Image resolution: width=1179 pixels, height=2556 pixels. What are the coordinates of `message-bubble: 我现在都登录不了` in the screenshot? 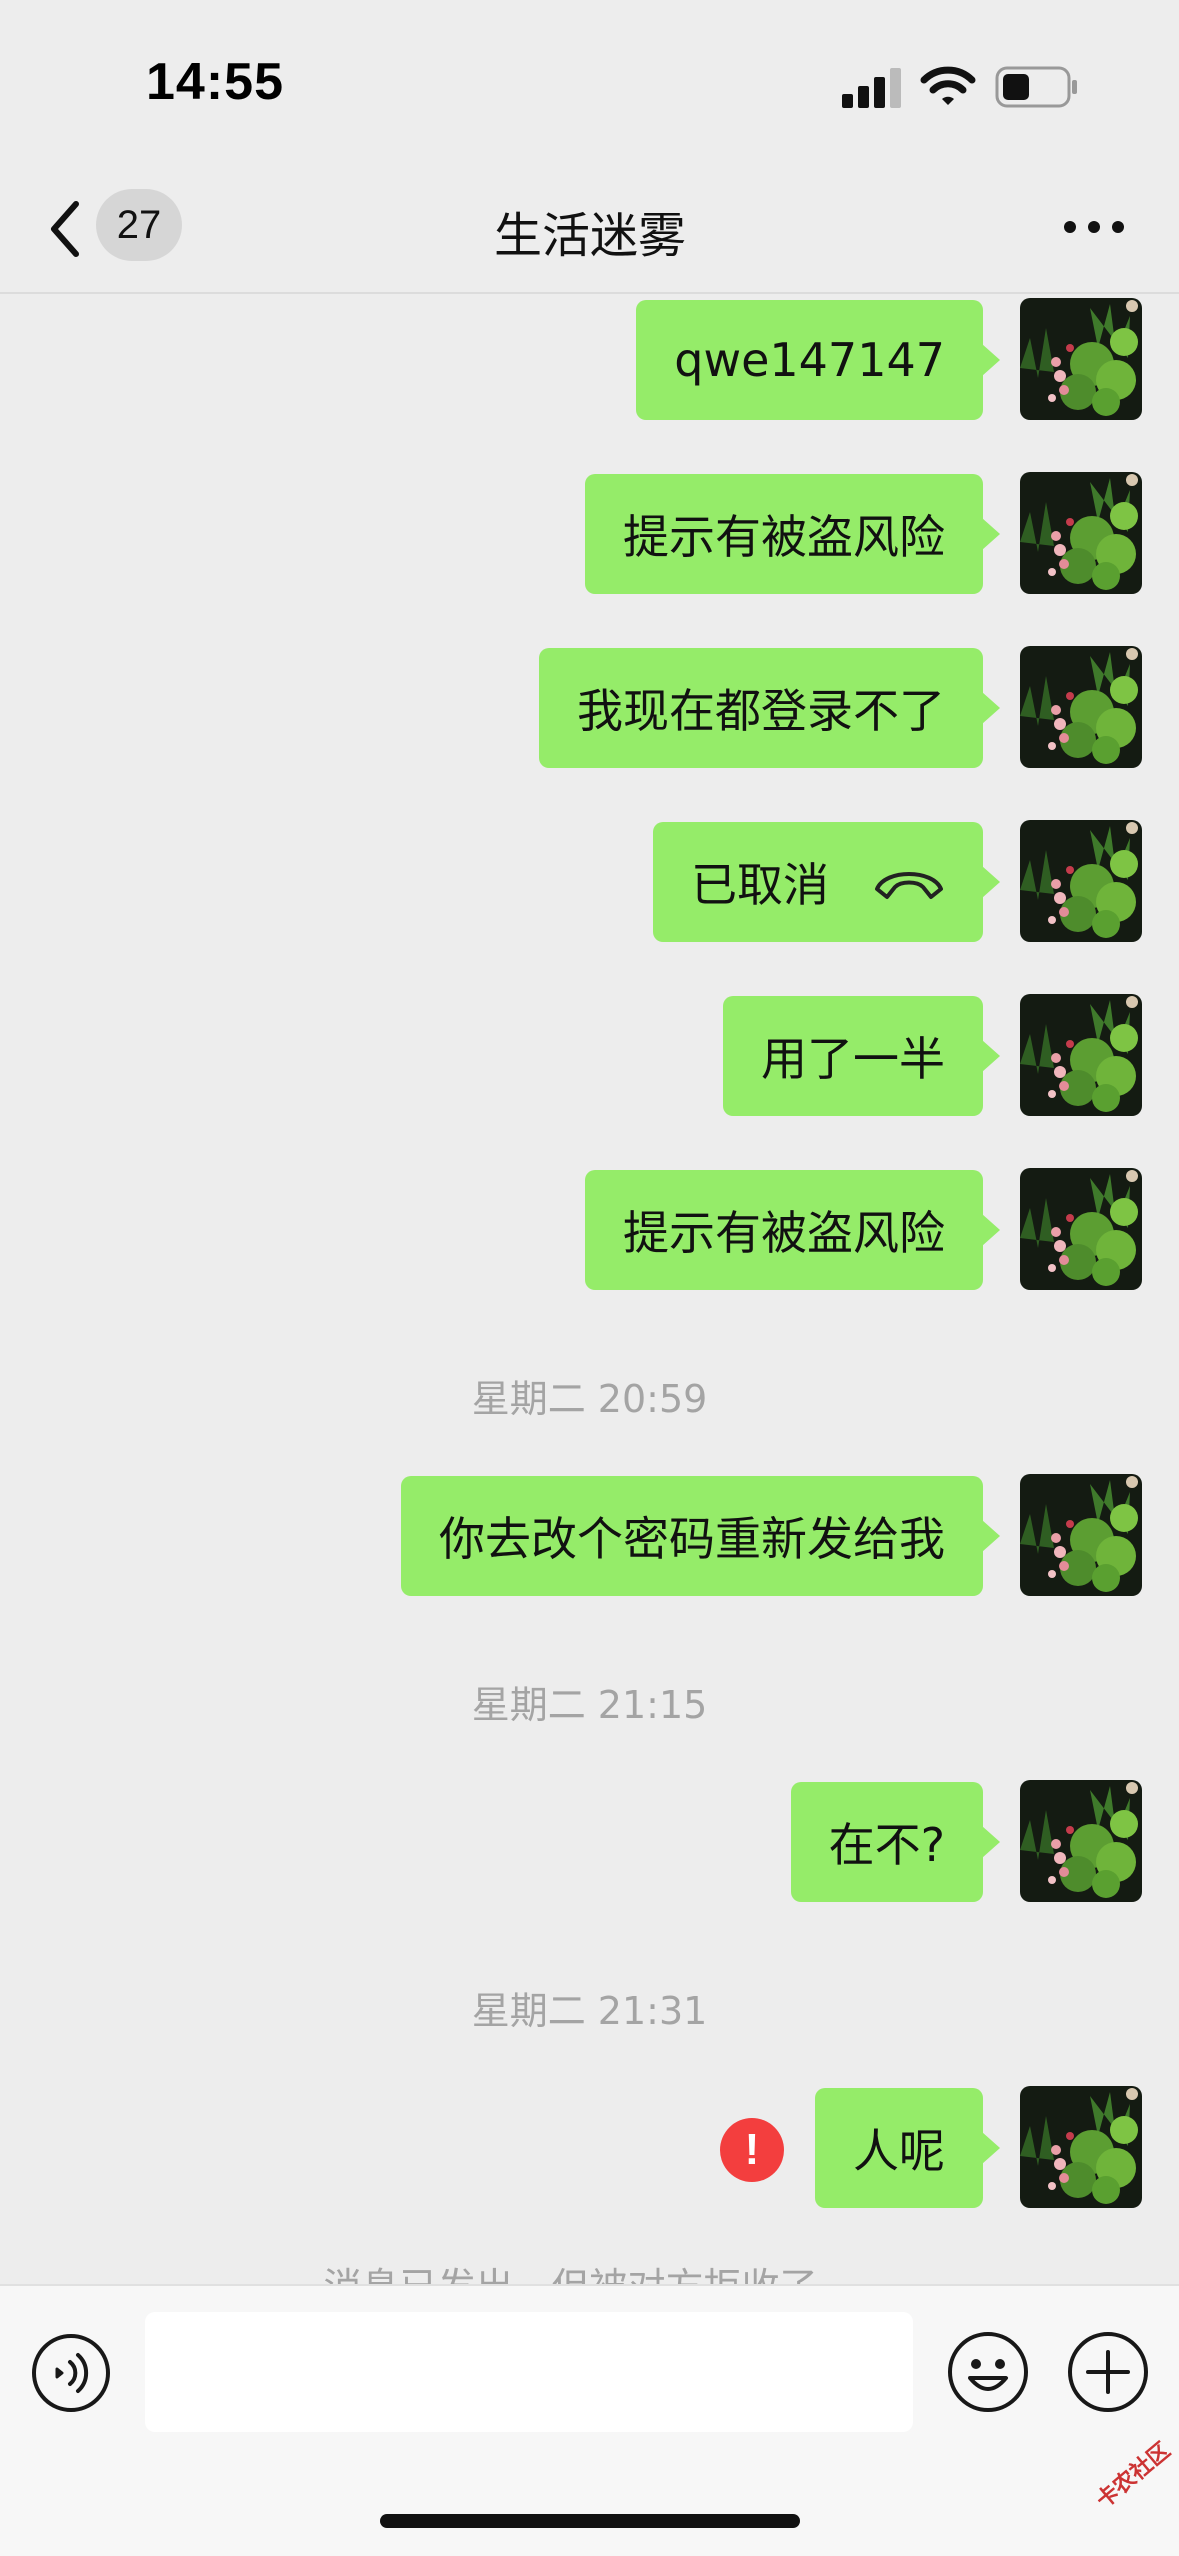 It's located at (769, 708).